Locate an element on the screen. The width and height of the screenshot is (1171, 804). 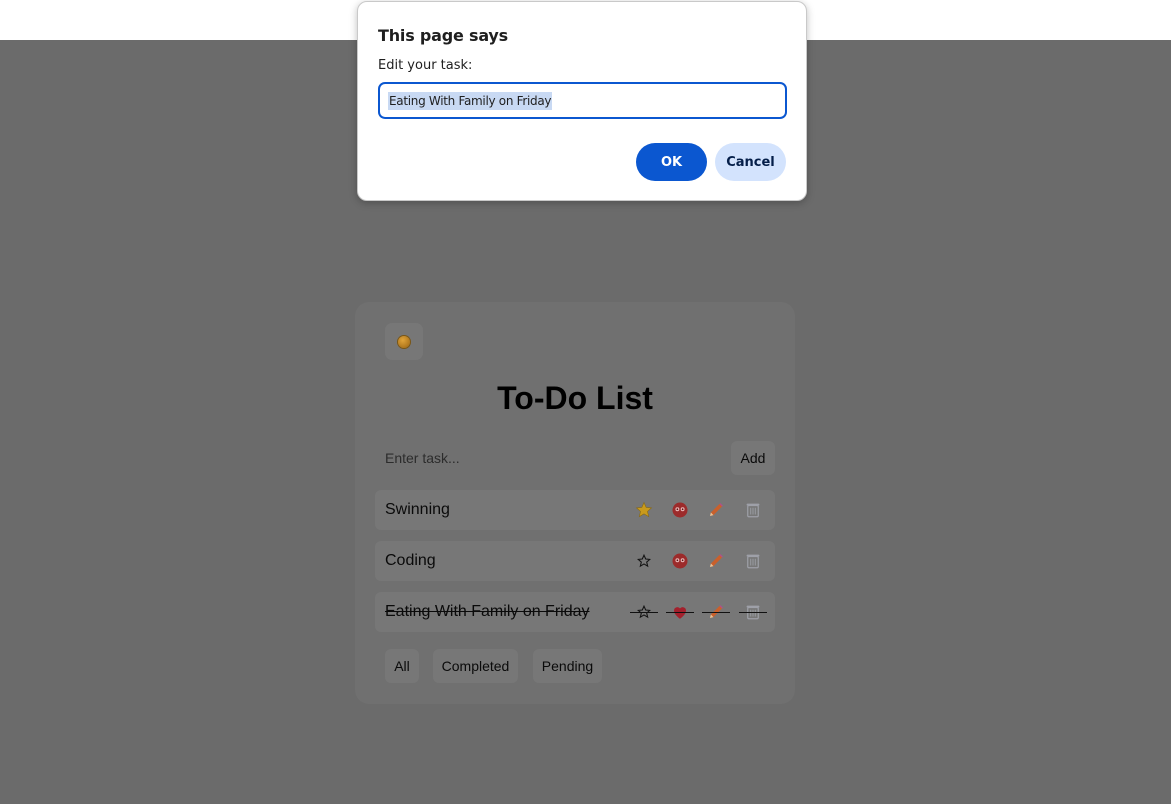
add-task-button: Add is located at coordinates (753, 458).